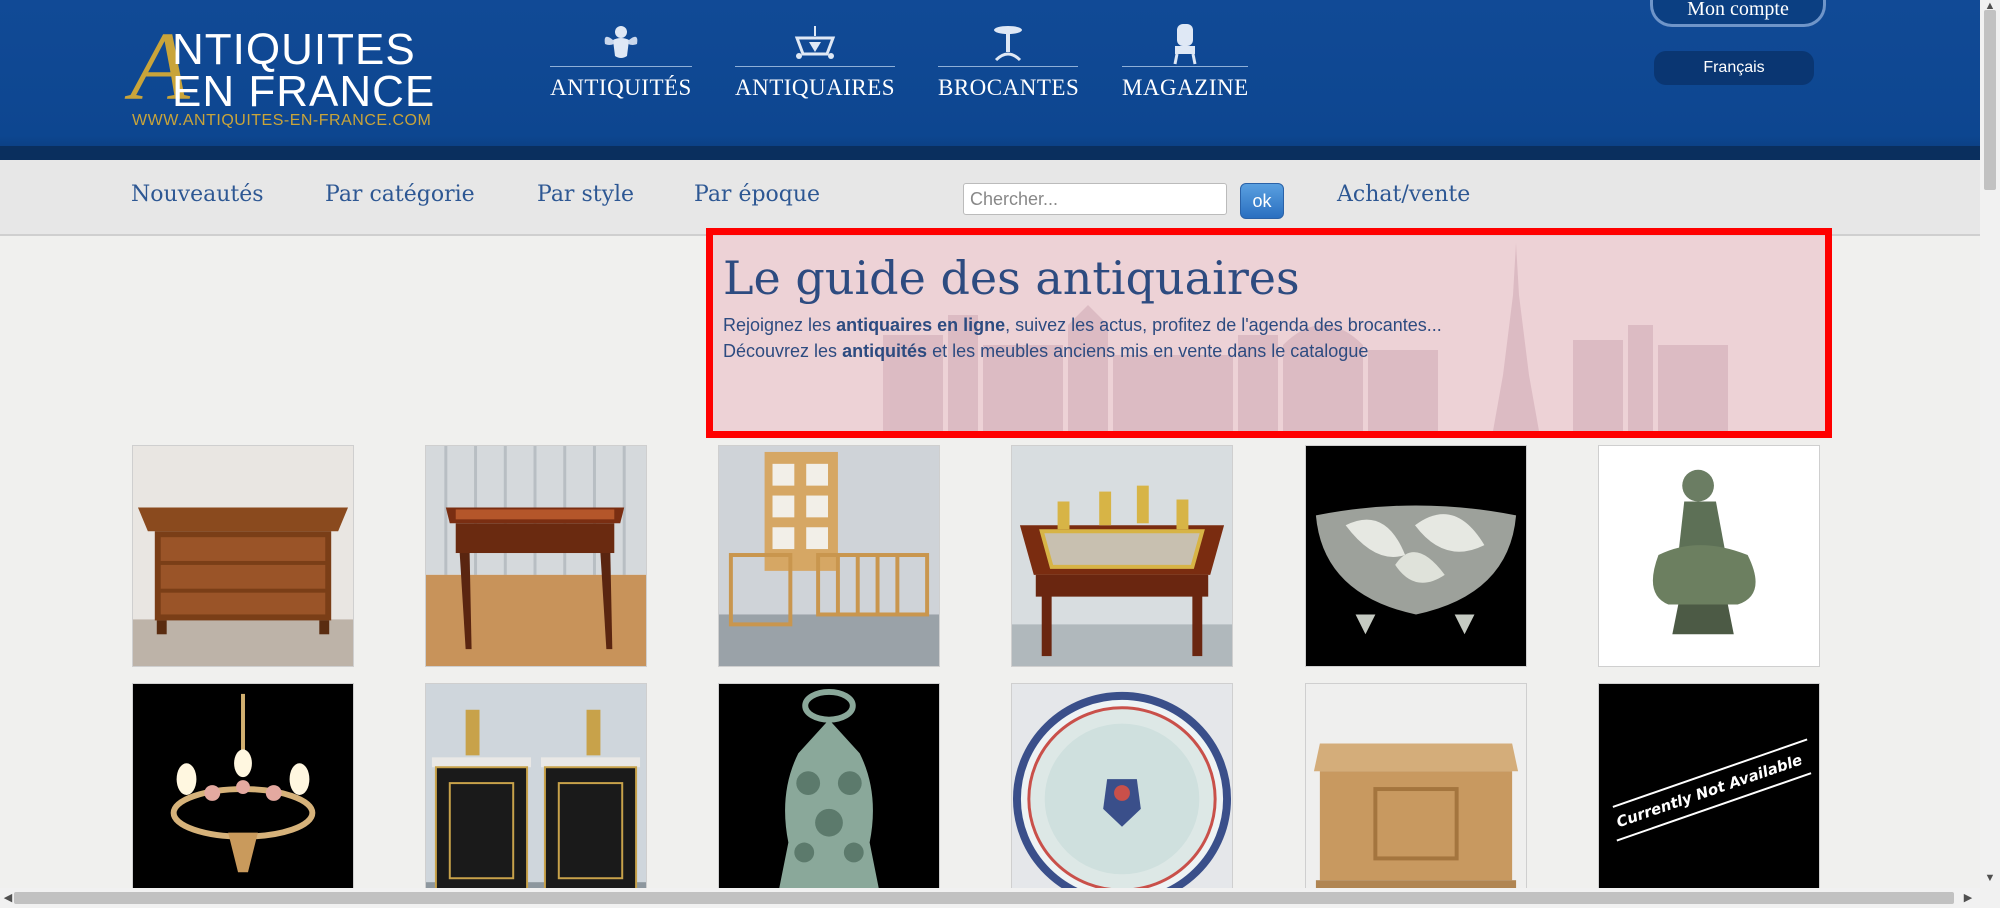  I want to click on glass-bowl-image, so click(1416, 556).